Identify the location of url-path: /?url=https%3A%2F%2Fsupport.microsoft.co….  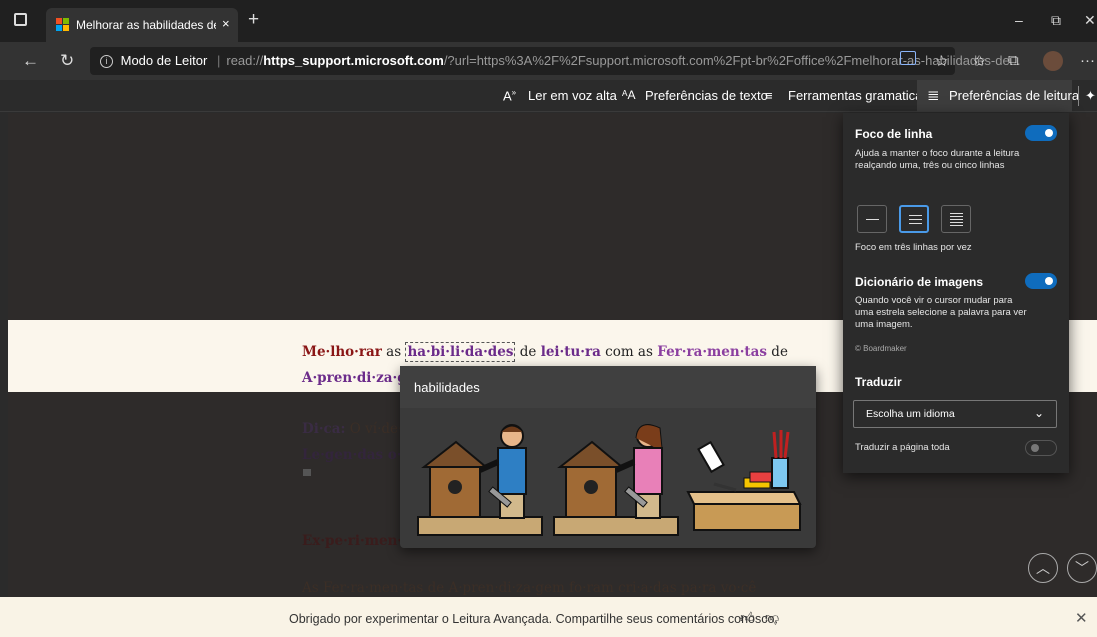
(732, 60).